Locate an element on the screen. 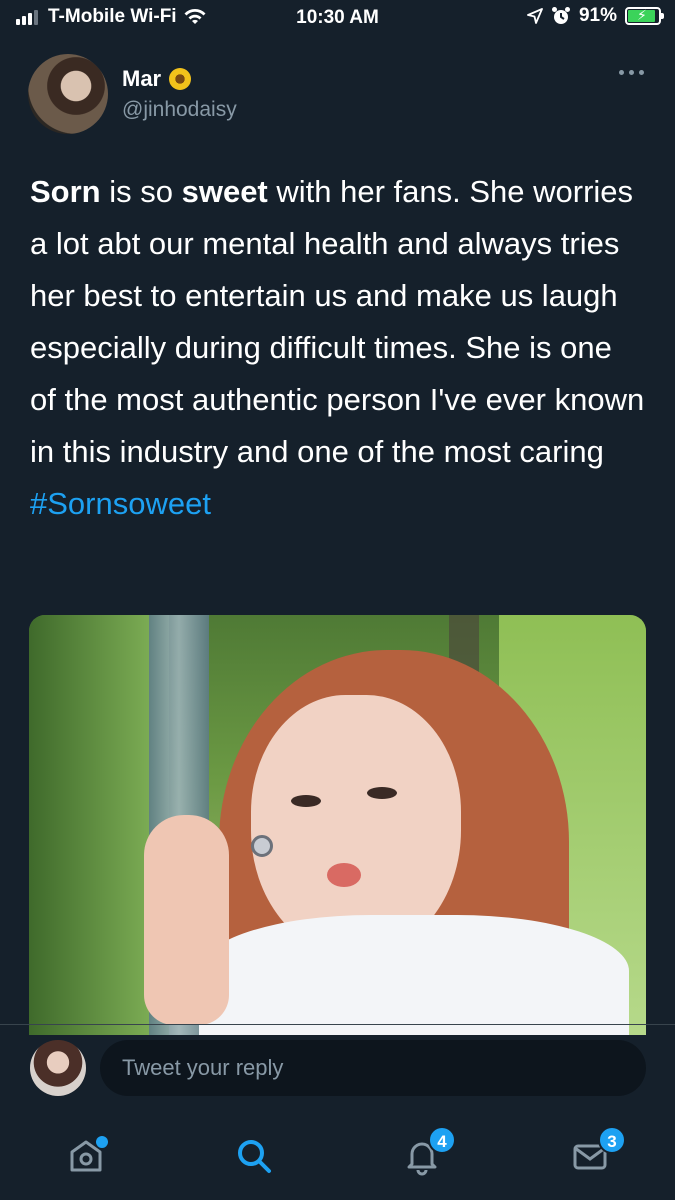  search-tab is located at coordinates (254, 1156).